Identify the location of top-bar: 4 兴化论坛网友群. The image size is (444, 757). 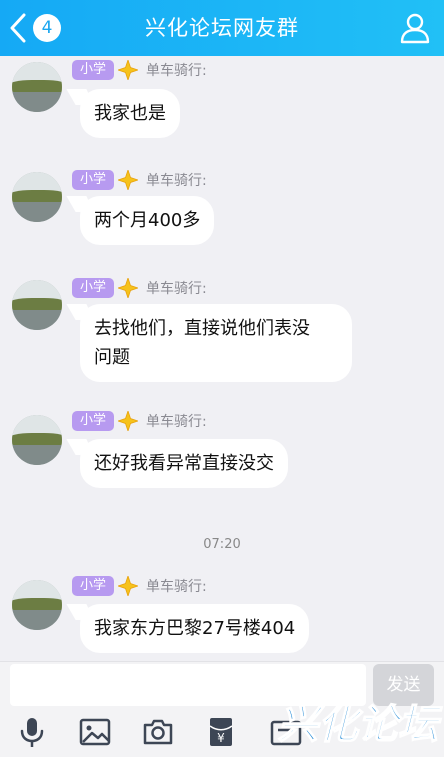
(222, 28).